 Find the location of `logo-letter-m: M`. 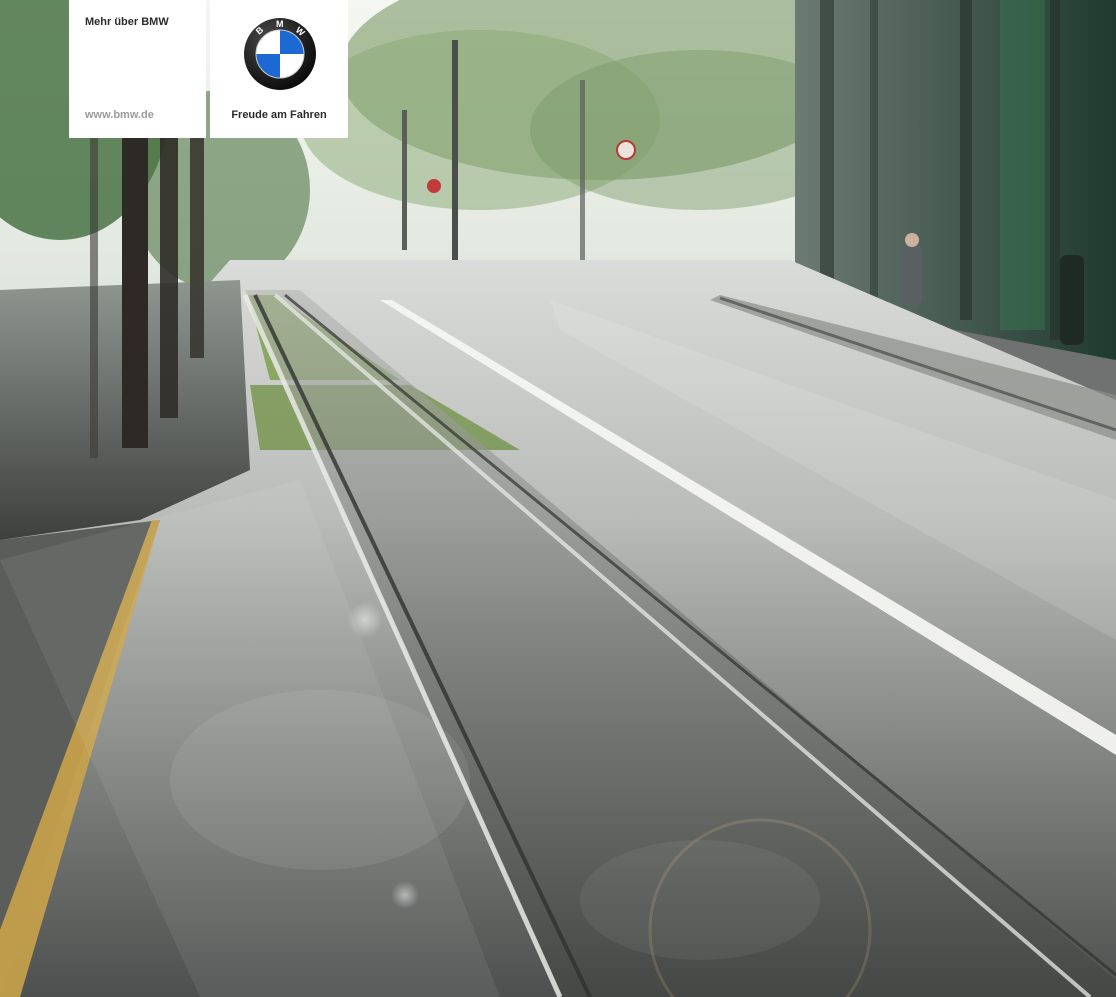

logo-letter-m: M is located at coordinates (280, 24).